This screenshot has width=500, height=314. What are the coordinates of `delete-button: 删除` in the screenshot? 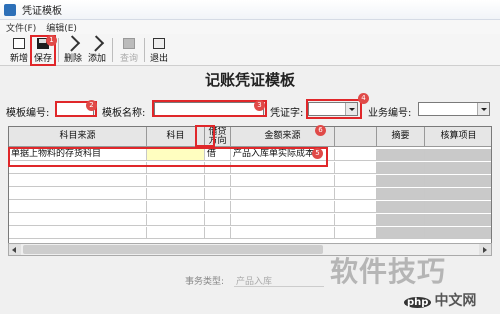 It's located at (73, 49).